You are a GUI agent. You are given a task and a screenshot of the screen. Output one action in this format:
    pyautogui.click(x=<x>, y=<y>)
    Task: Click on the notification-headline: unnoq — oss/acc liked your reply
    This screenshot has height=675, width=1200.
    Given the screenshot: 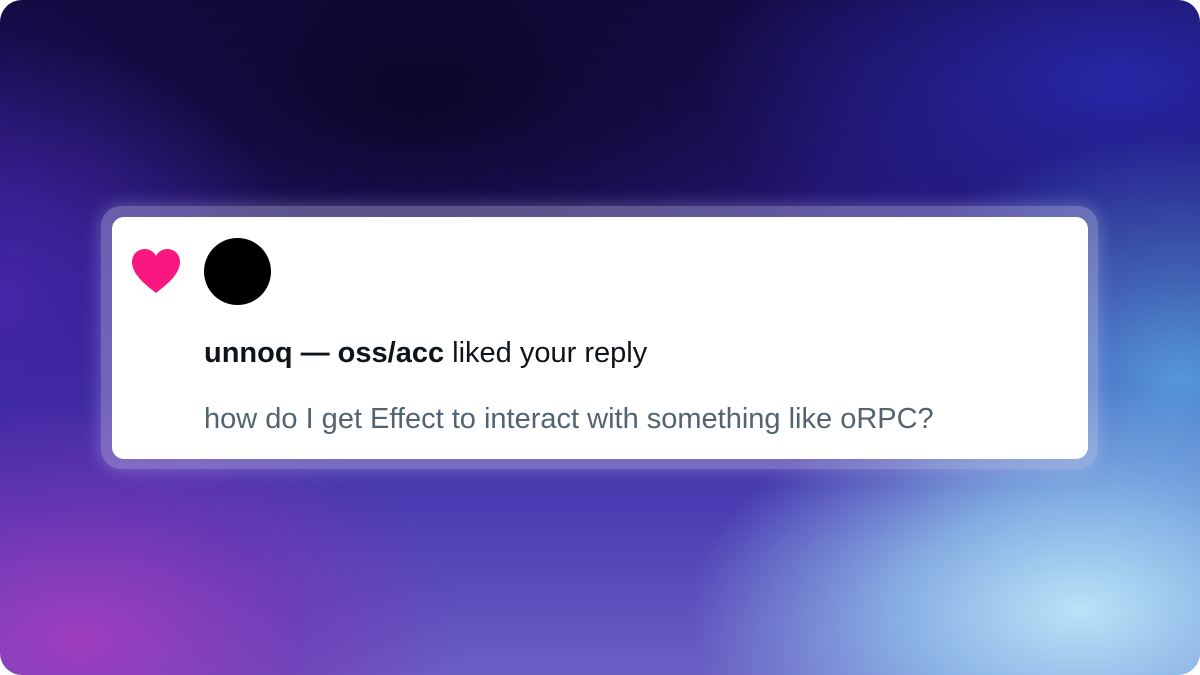 What is the action you would take?
    pyautogui.click(x=425, y=353)
    